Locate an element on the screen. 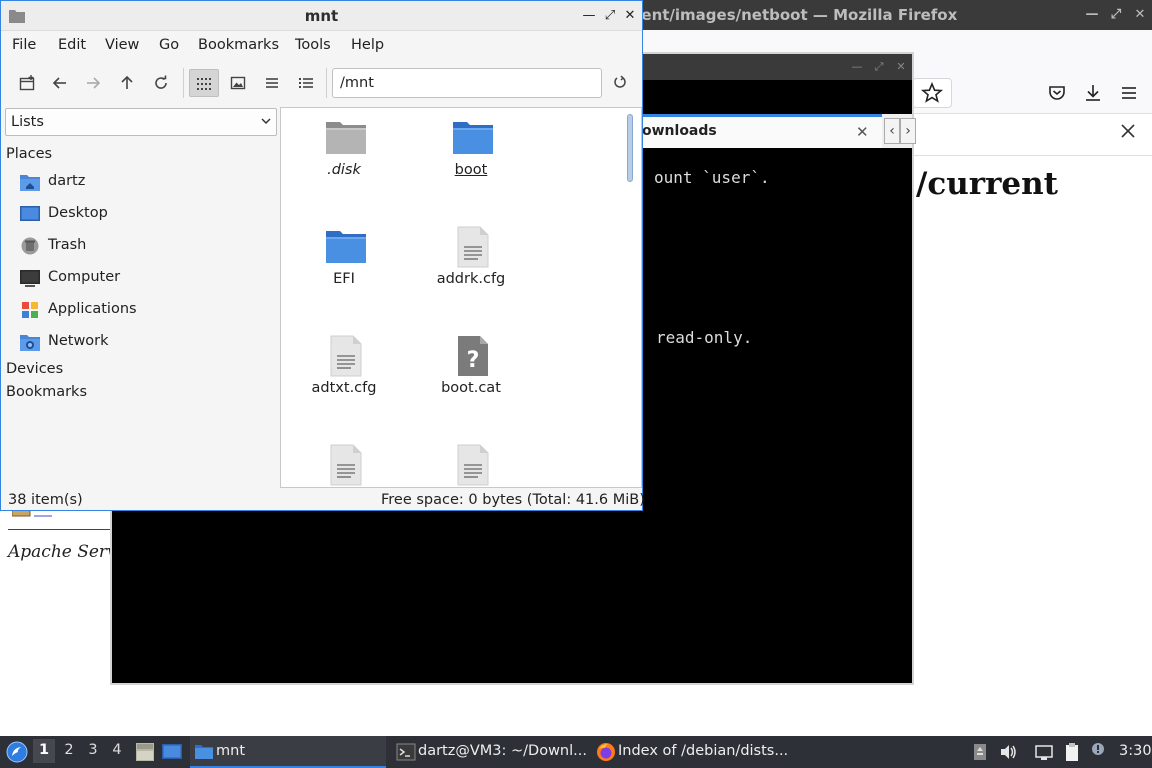 This screenshot has height=768, width=1152. network-status-icon is located at coordinates (1044, 752).